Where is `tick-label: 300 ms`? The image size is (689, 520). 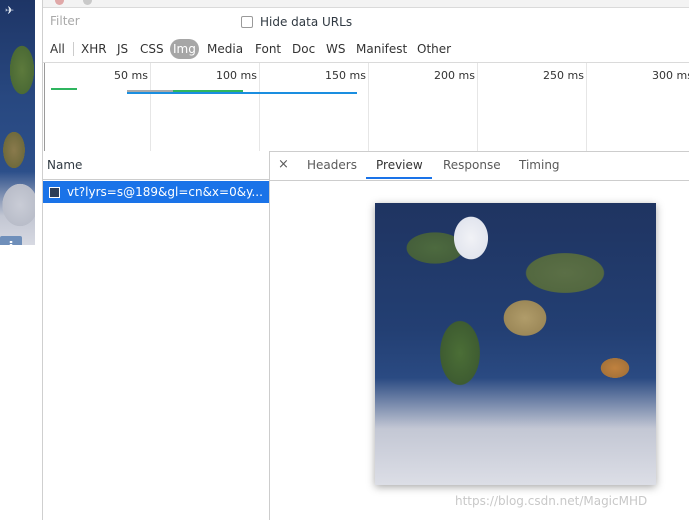
tick-label: 300 ms is located at coordinates (670, 75).